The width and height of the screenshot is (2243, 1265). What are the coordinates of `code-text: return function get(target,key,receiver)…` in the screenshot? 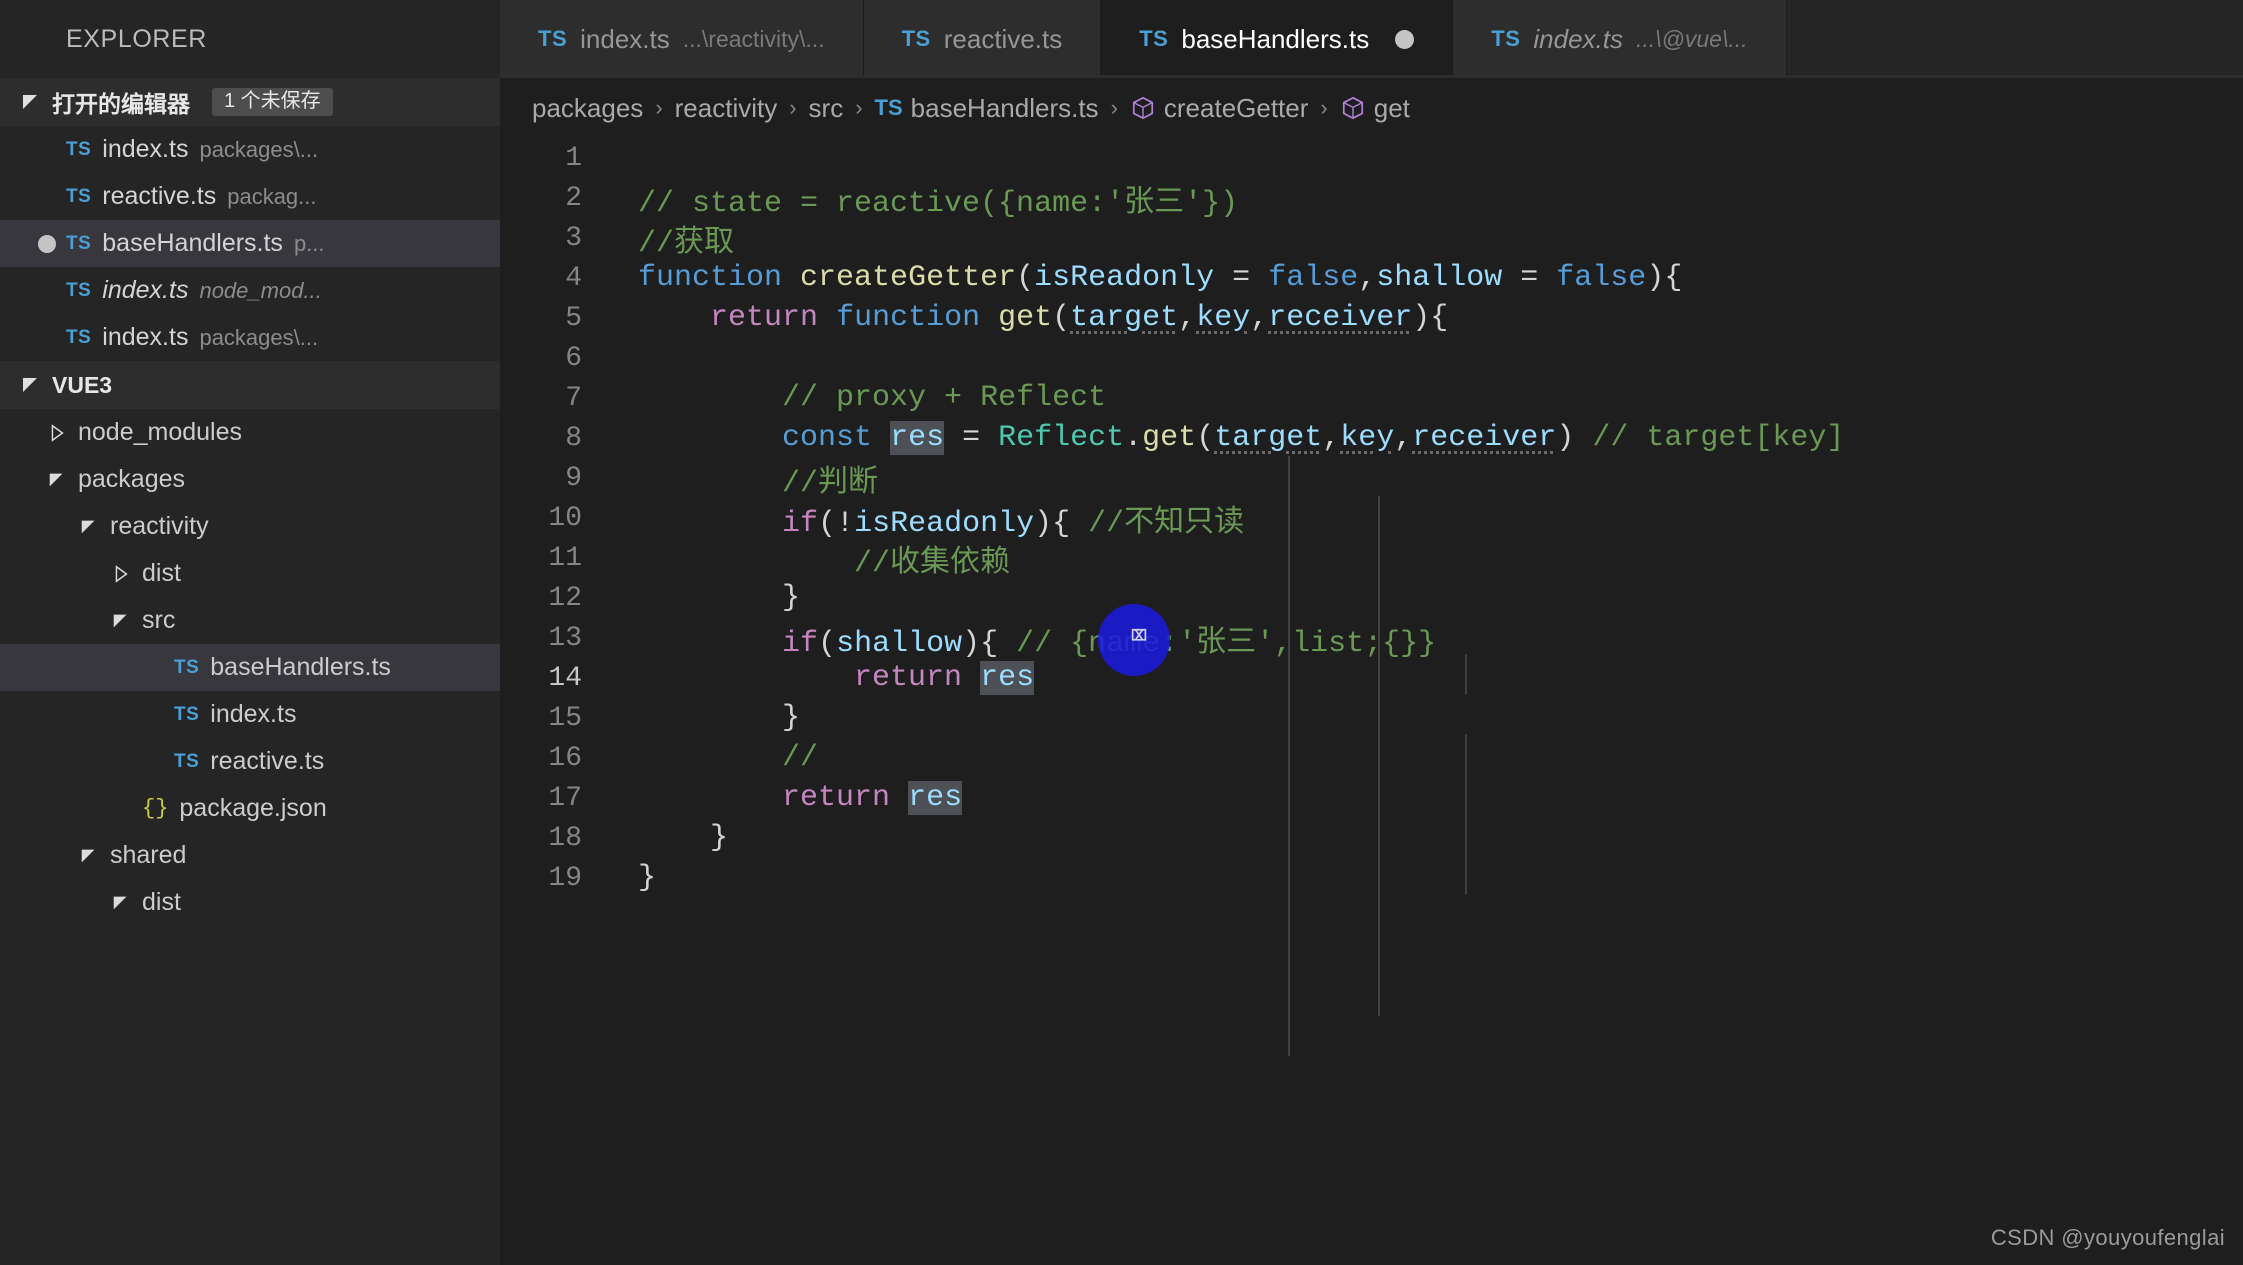 It's located at (1079, 318).